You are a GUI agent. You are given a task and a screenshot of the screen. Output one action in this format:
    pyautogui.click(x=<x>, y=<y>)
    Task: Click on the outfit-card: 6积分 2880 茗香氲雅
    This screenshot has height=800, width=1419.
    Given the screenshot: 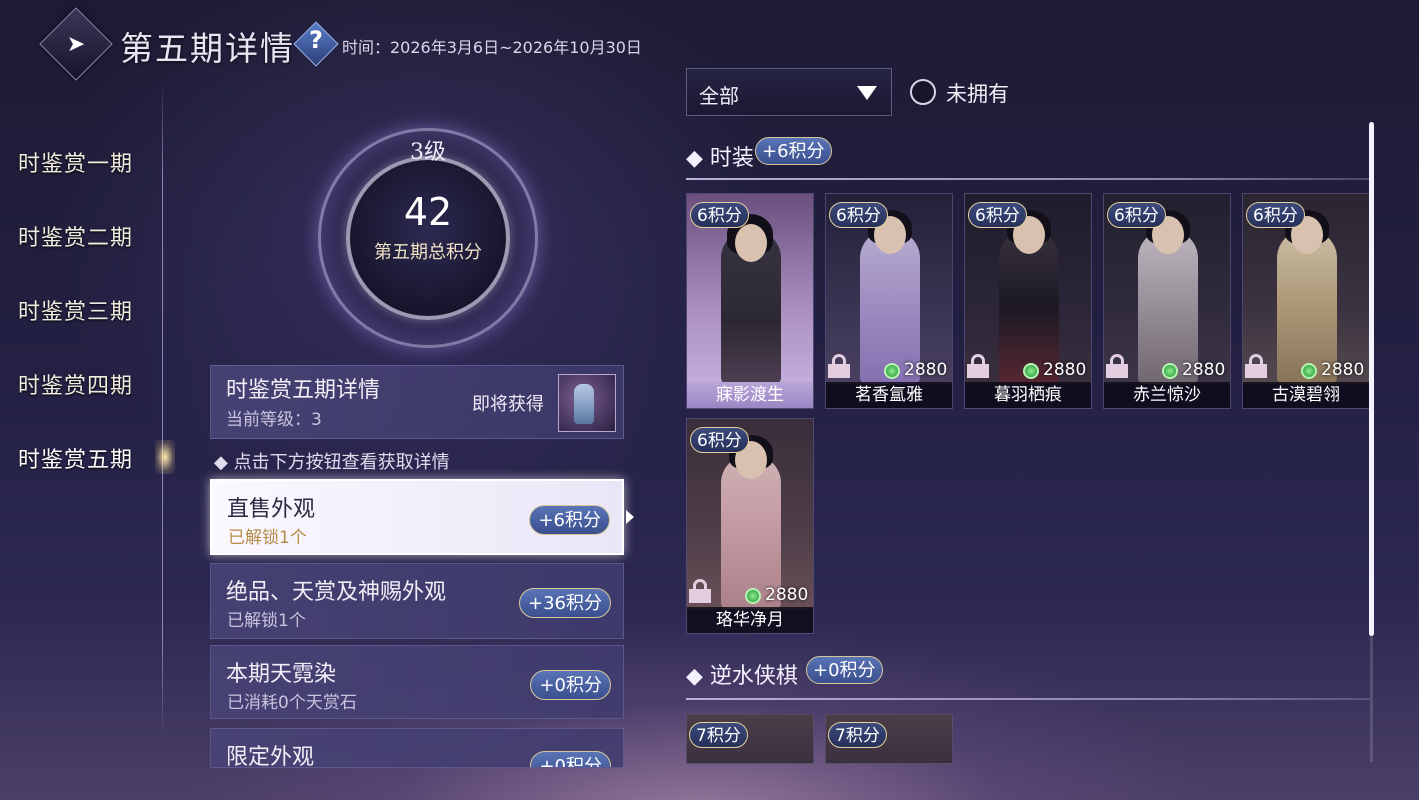 What is the action you would take?
    pyautogui.click(x=889, y=301)
    